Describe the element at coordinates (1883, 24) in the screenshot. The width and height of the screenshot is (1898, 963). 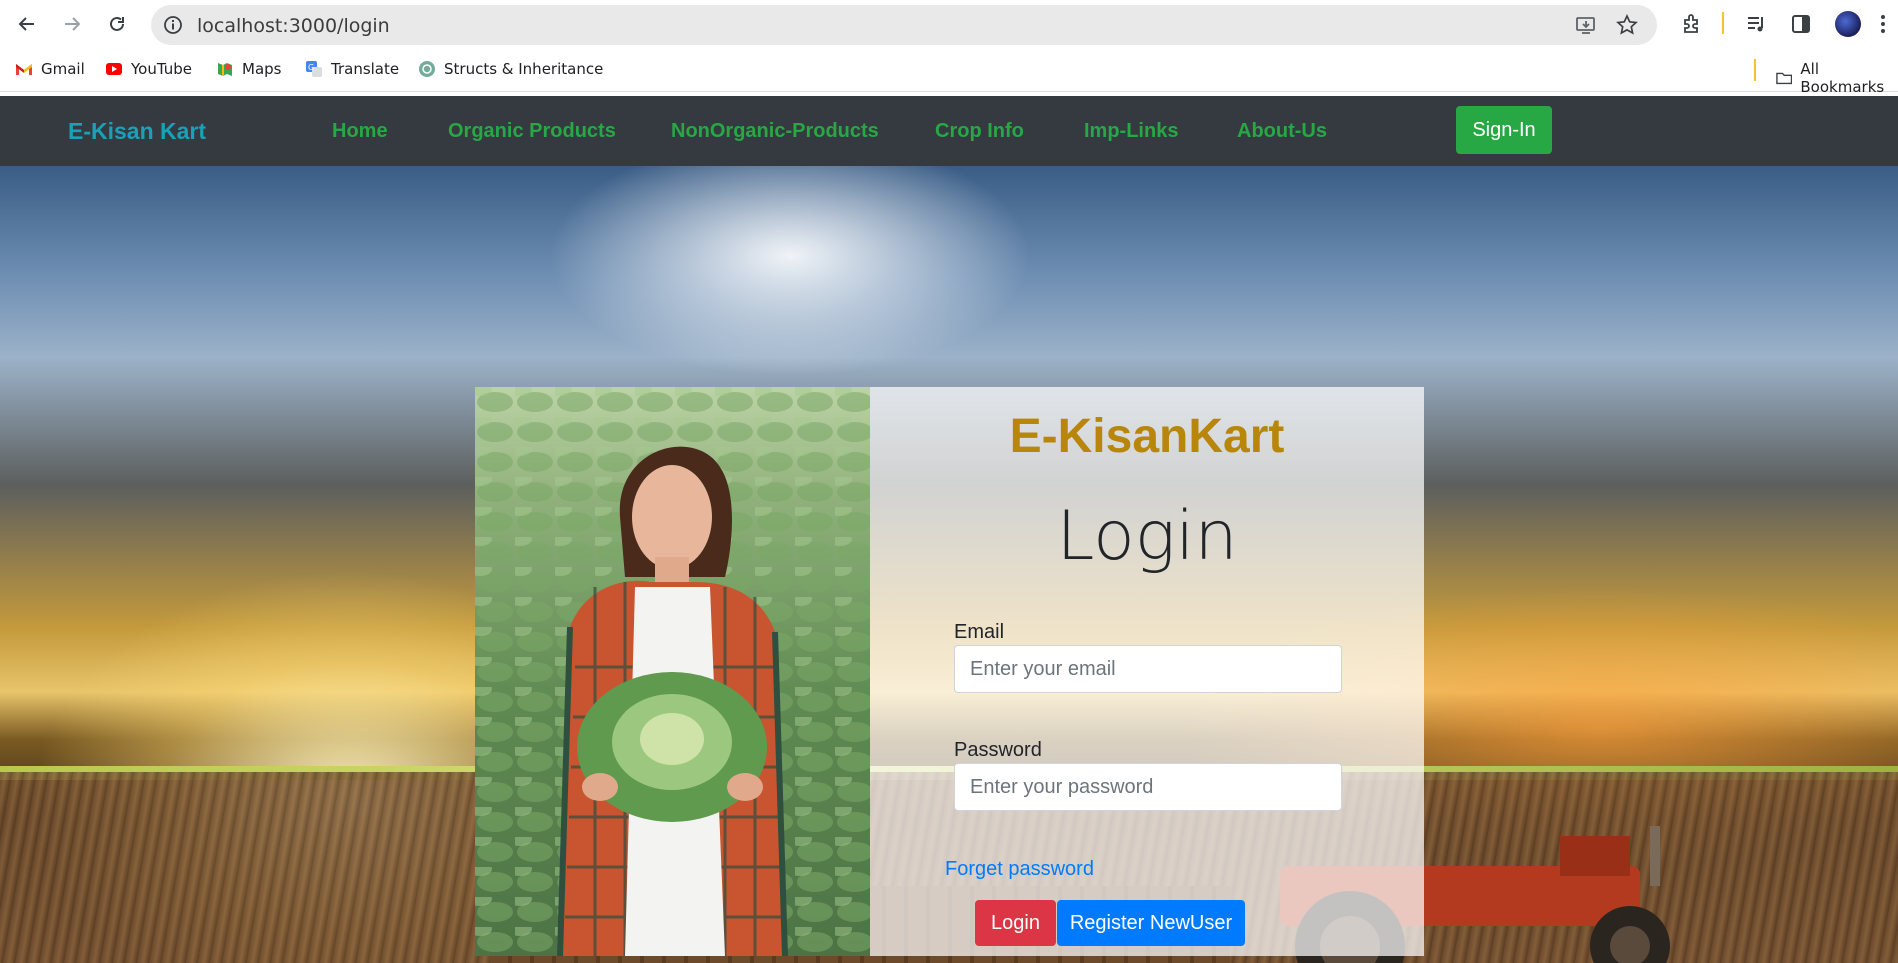
I see `menu-kebab-icon` at that location.